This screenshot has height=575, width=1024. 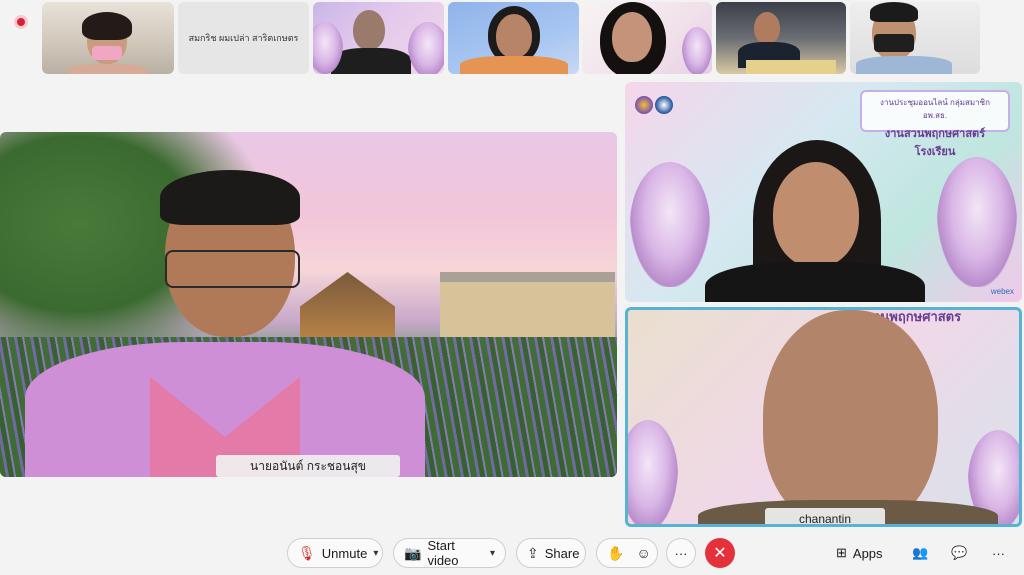 I want to click on apps-icon: ⊞, so click(x=841, y=552).